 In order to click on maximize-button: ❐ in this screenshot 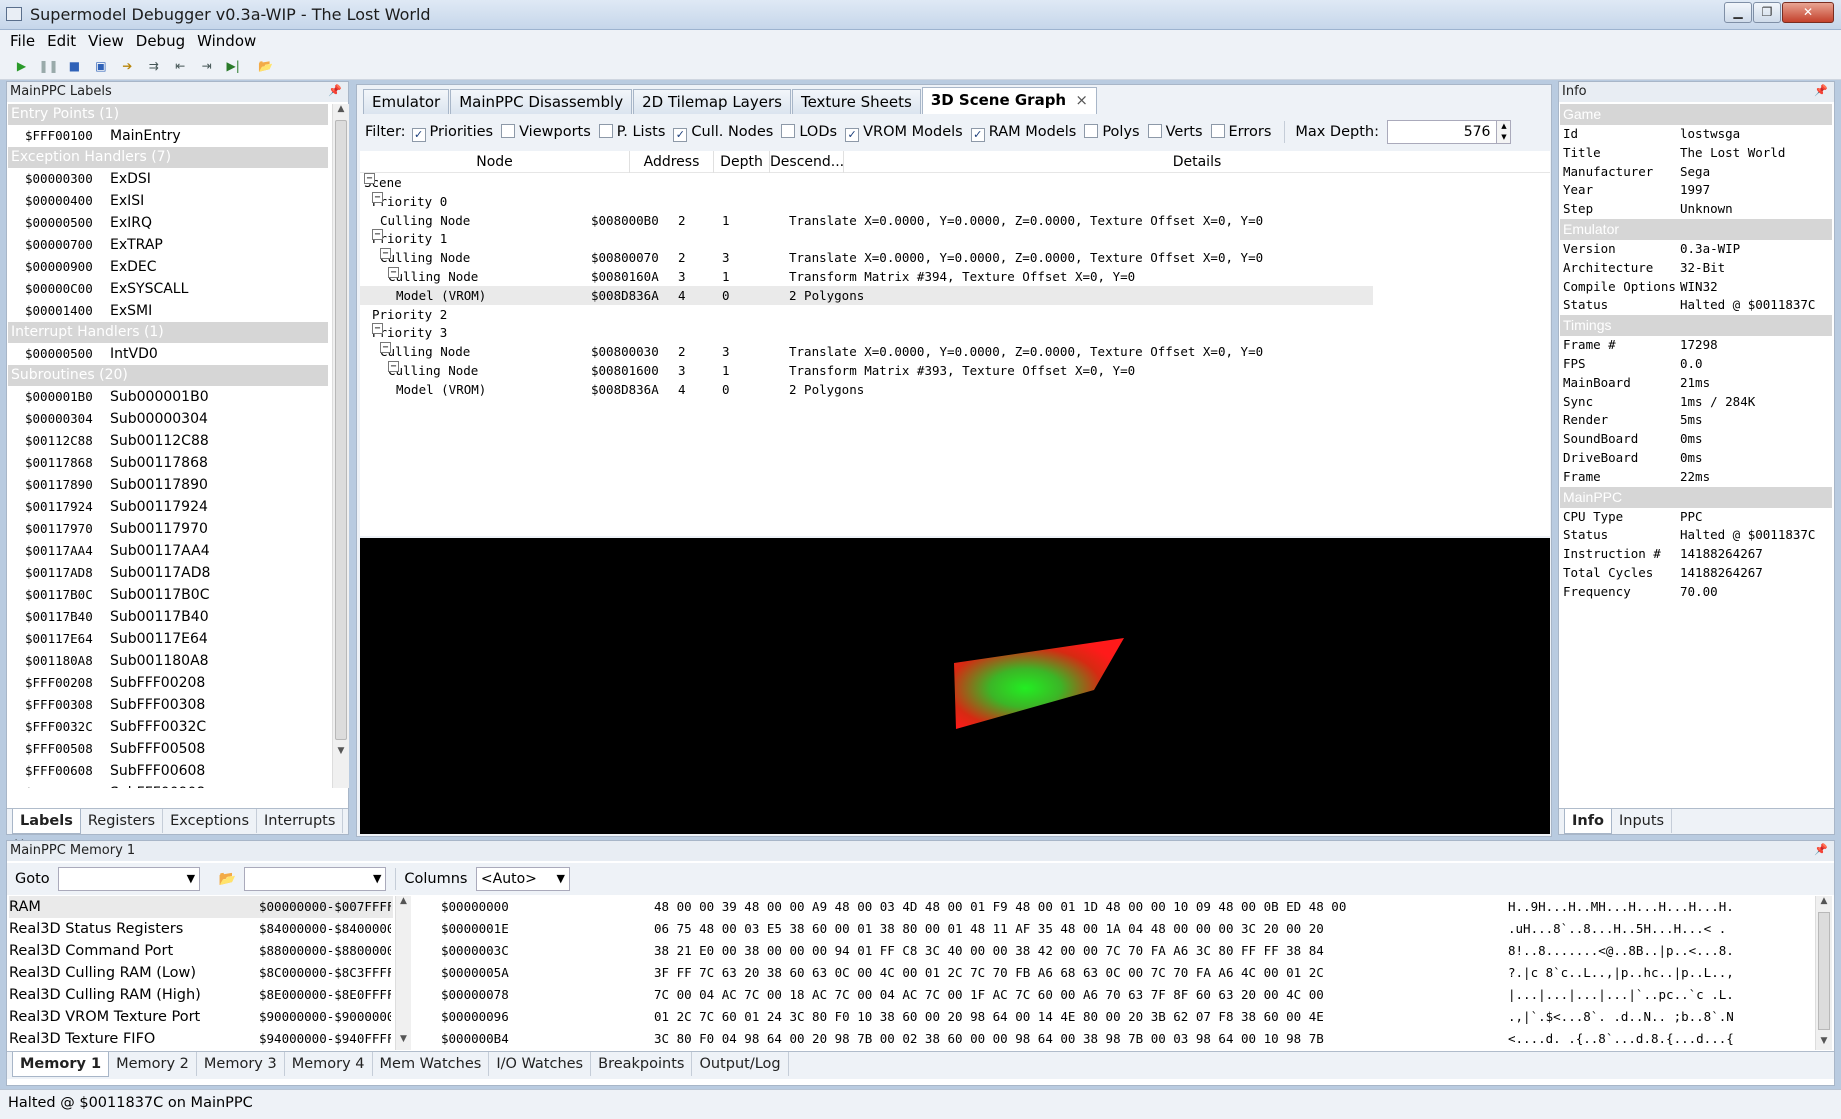, I will do `click(1767, 12)`.